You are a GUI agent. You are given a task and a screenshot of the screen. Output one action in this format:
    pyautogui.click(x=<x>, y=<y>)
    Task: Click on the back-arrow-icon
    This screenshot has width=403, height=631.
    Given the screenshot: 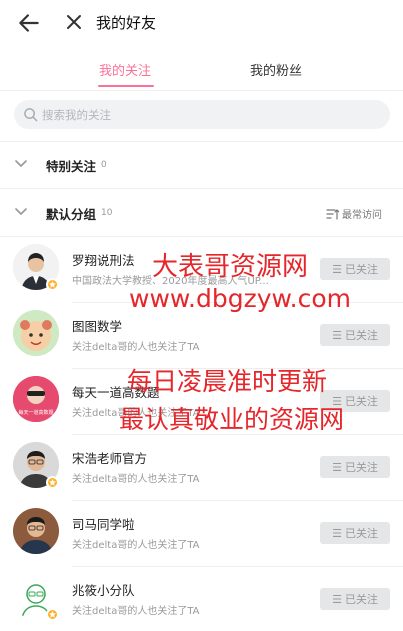 What is the action you would take?
    pyautogui.click(x=29, y=23)
    